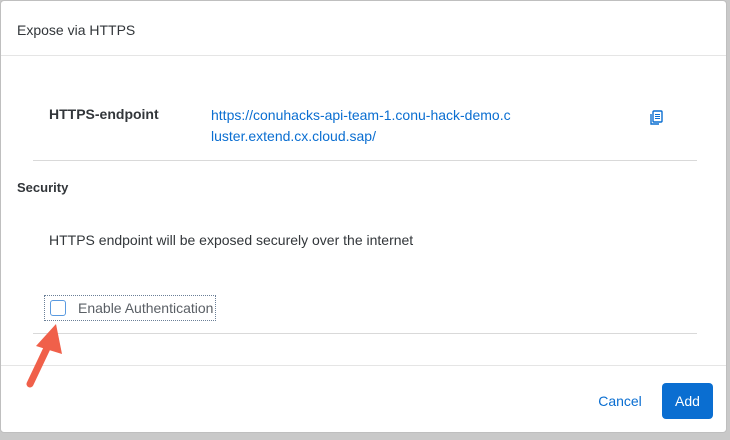 This screenshot has width=730, height=440. I want to click on dialog-header: Expose via HTTPS, so click(363, 28).